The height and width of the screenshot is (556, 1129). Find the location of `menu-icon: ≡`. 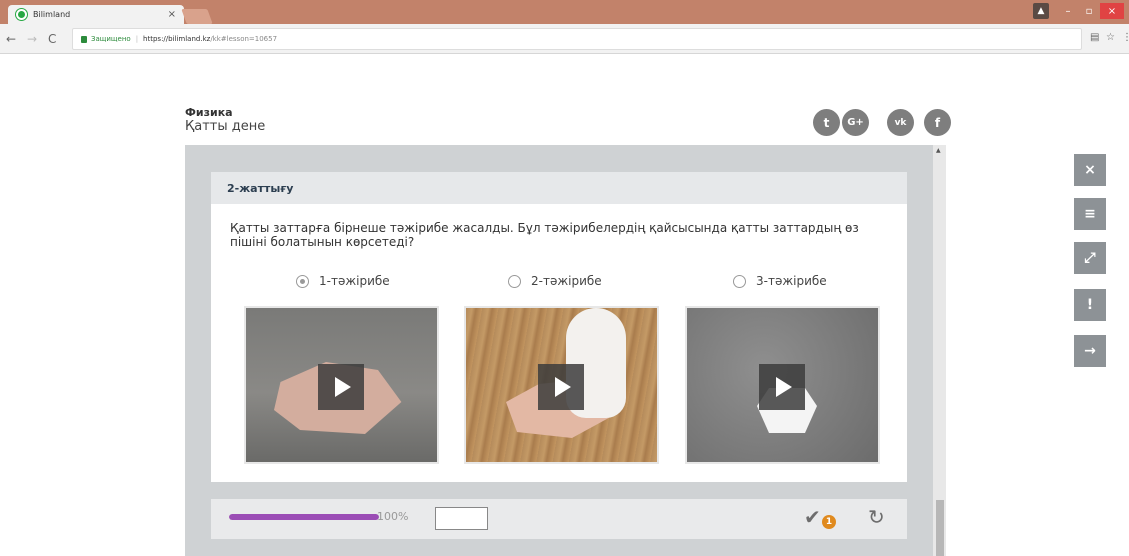

menu-icon: ≡ is located at coordinates (1090, 214).